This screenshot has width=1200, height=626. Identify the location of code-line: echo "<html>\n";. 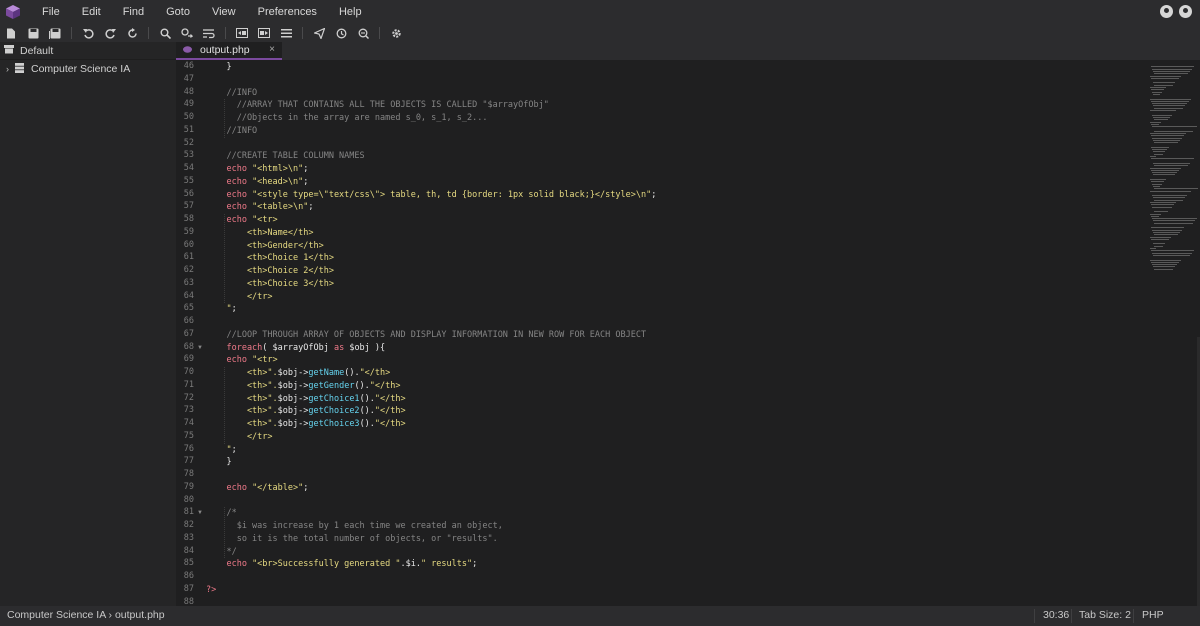
(257, 169).